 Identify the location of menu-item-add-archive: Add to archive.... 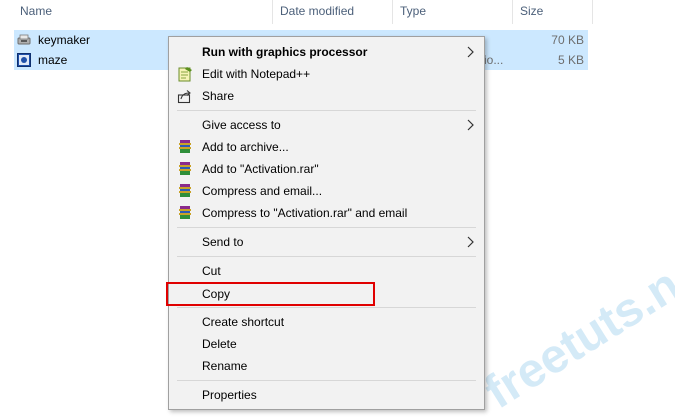
(326, 147).